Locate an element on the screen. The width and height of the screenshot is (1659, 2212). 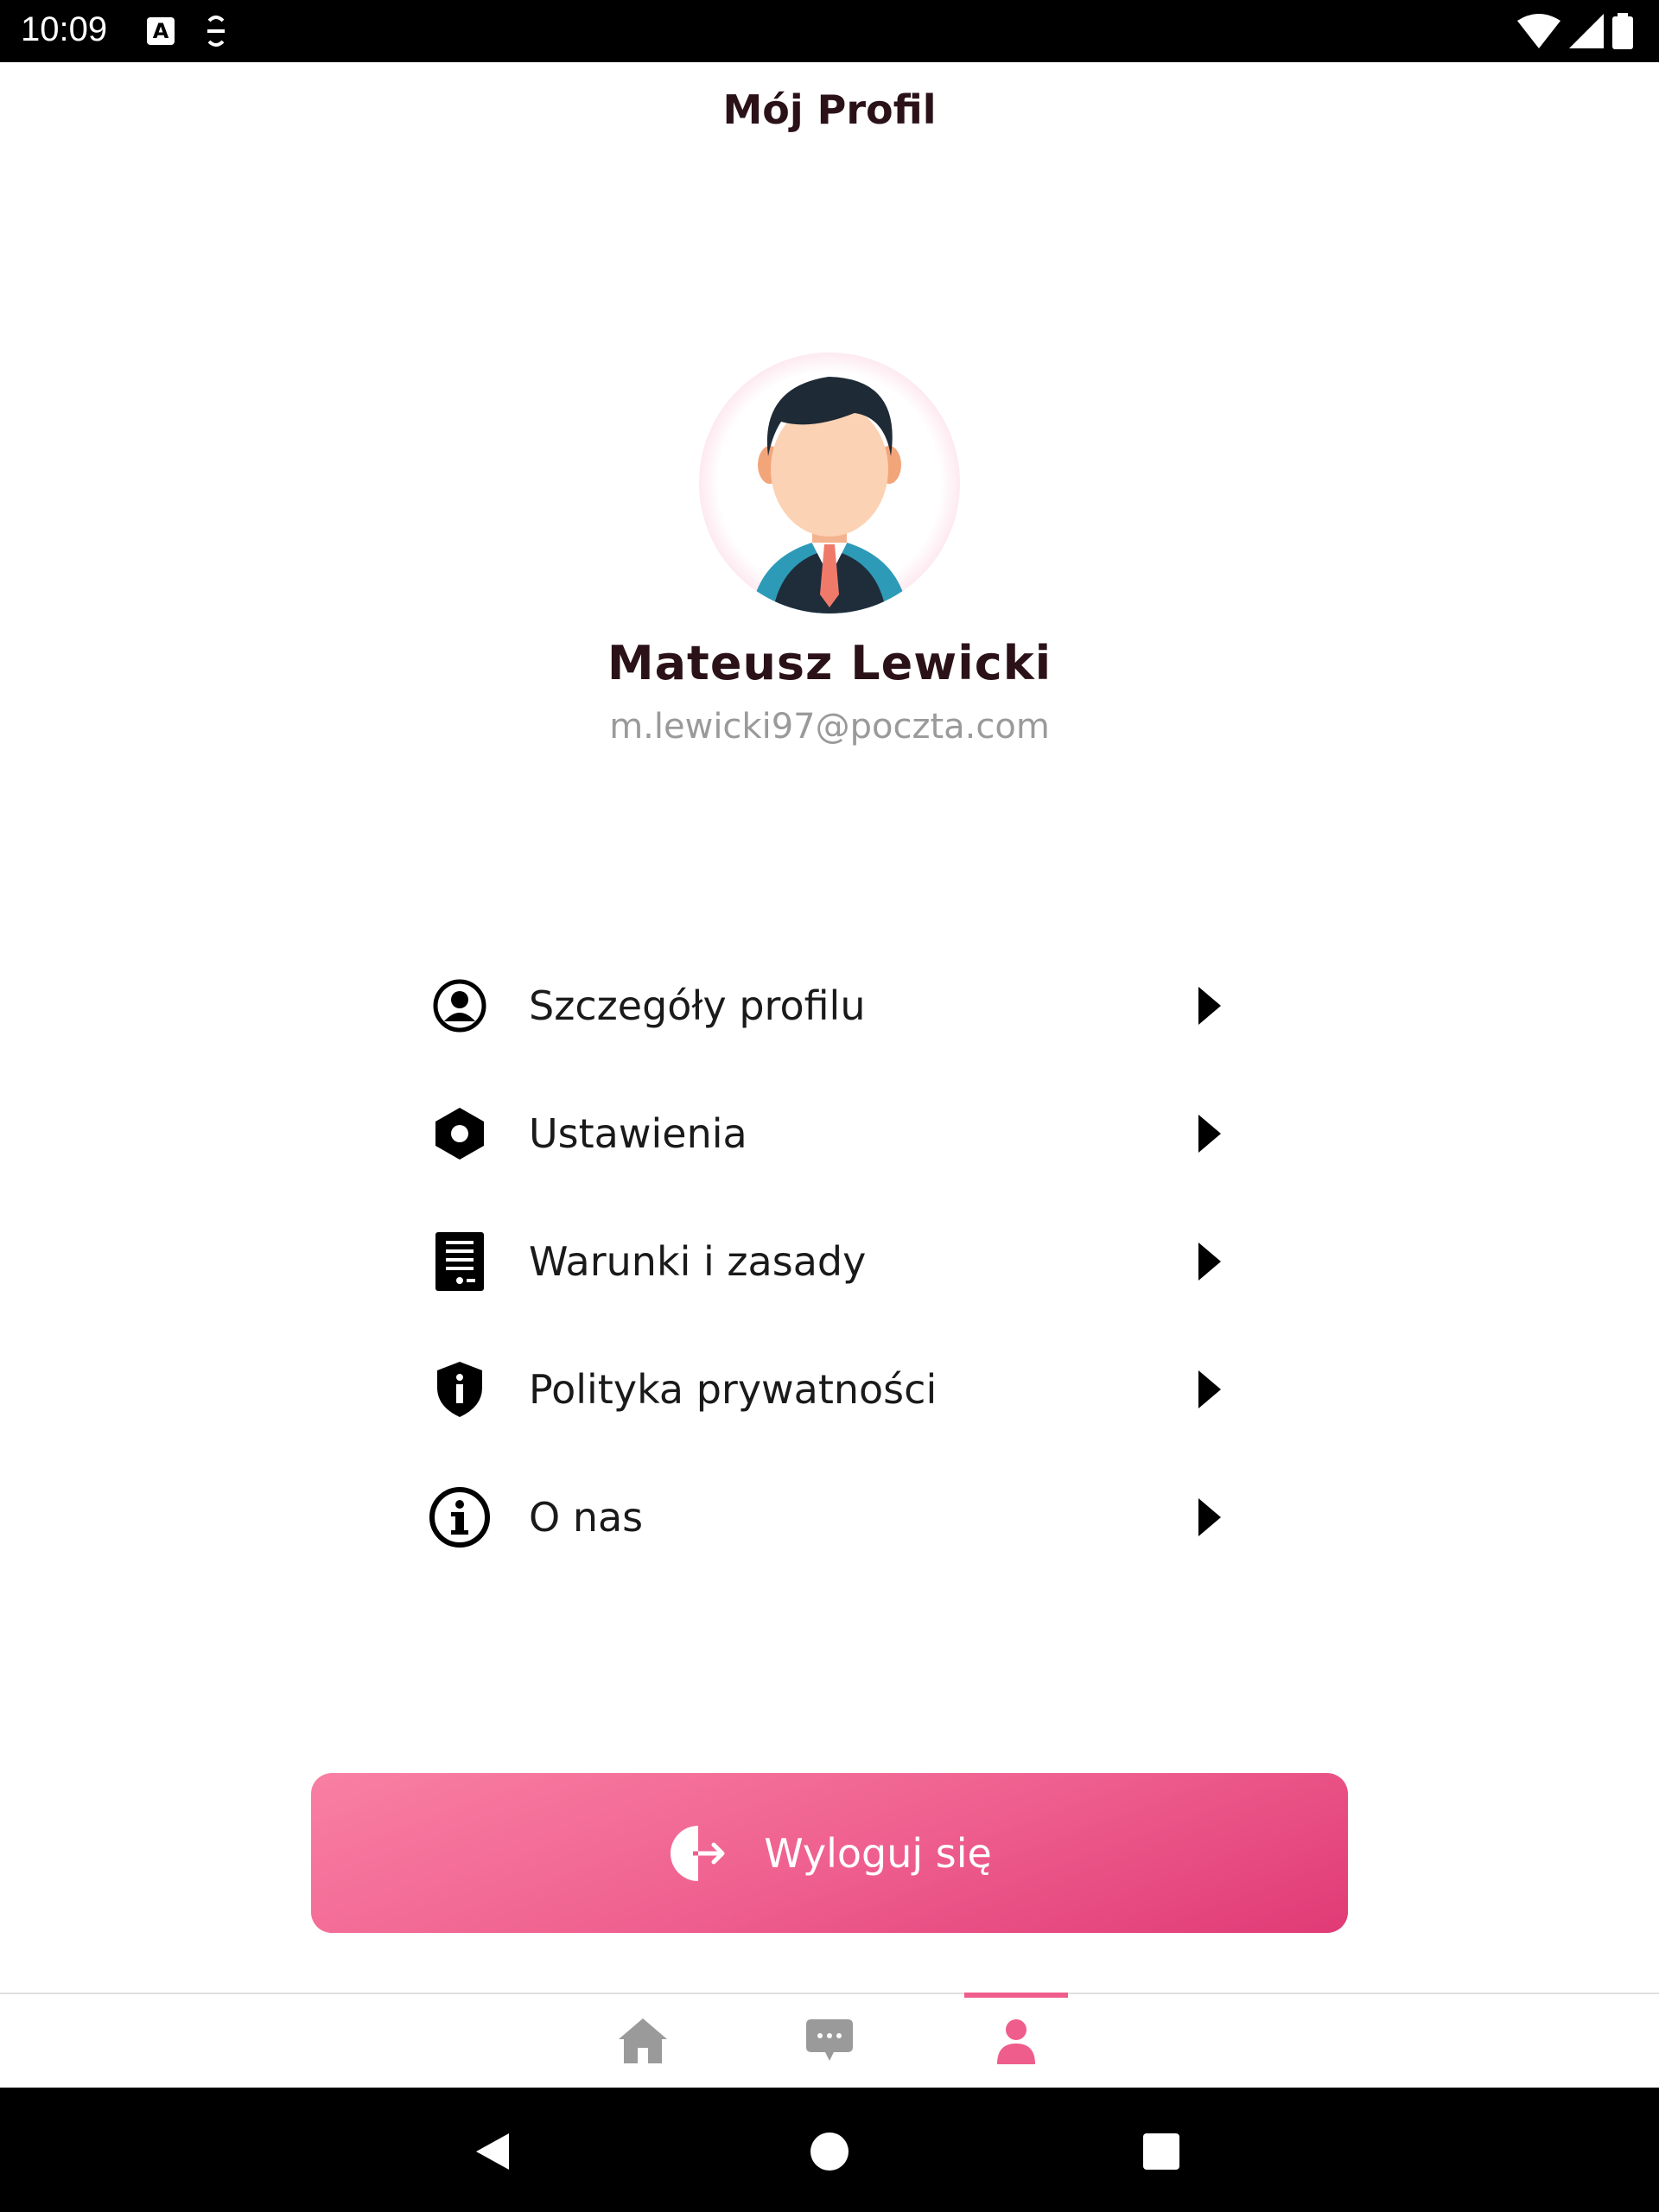
status-right-icons is located at coordinates (1575, 31).